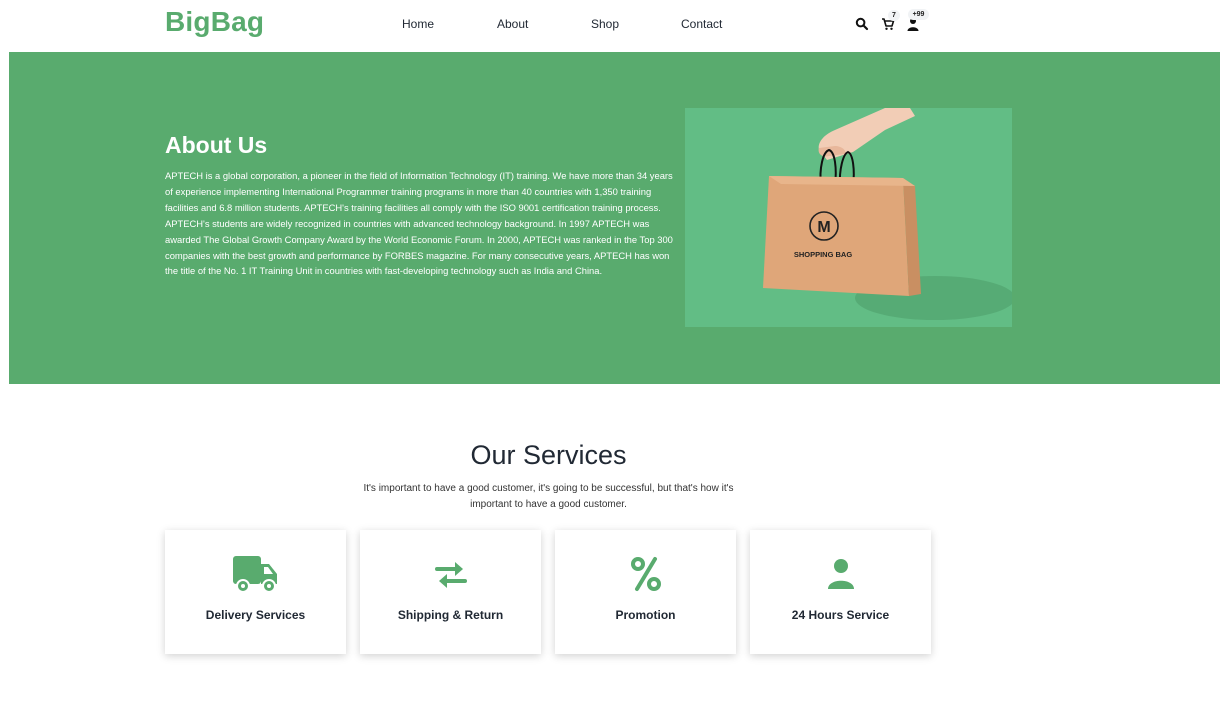 The image size is (1220, 711). Describe the element at coordinates (216, 145) in the screenshot. I see `about-title: About Us` at that location.